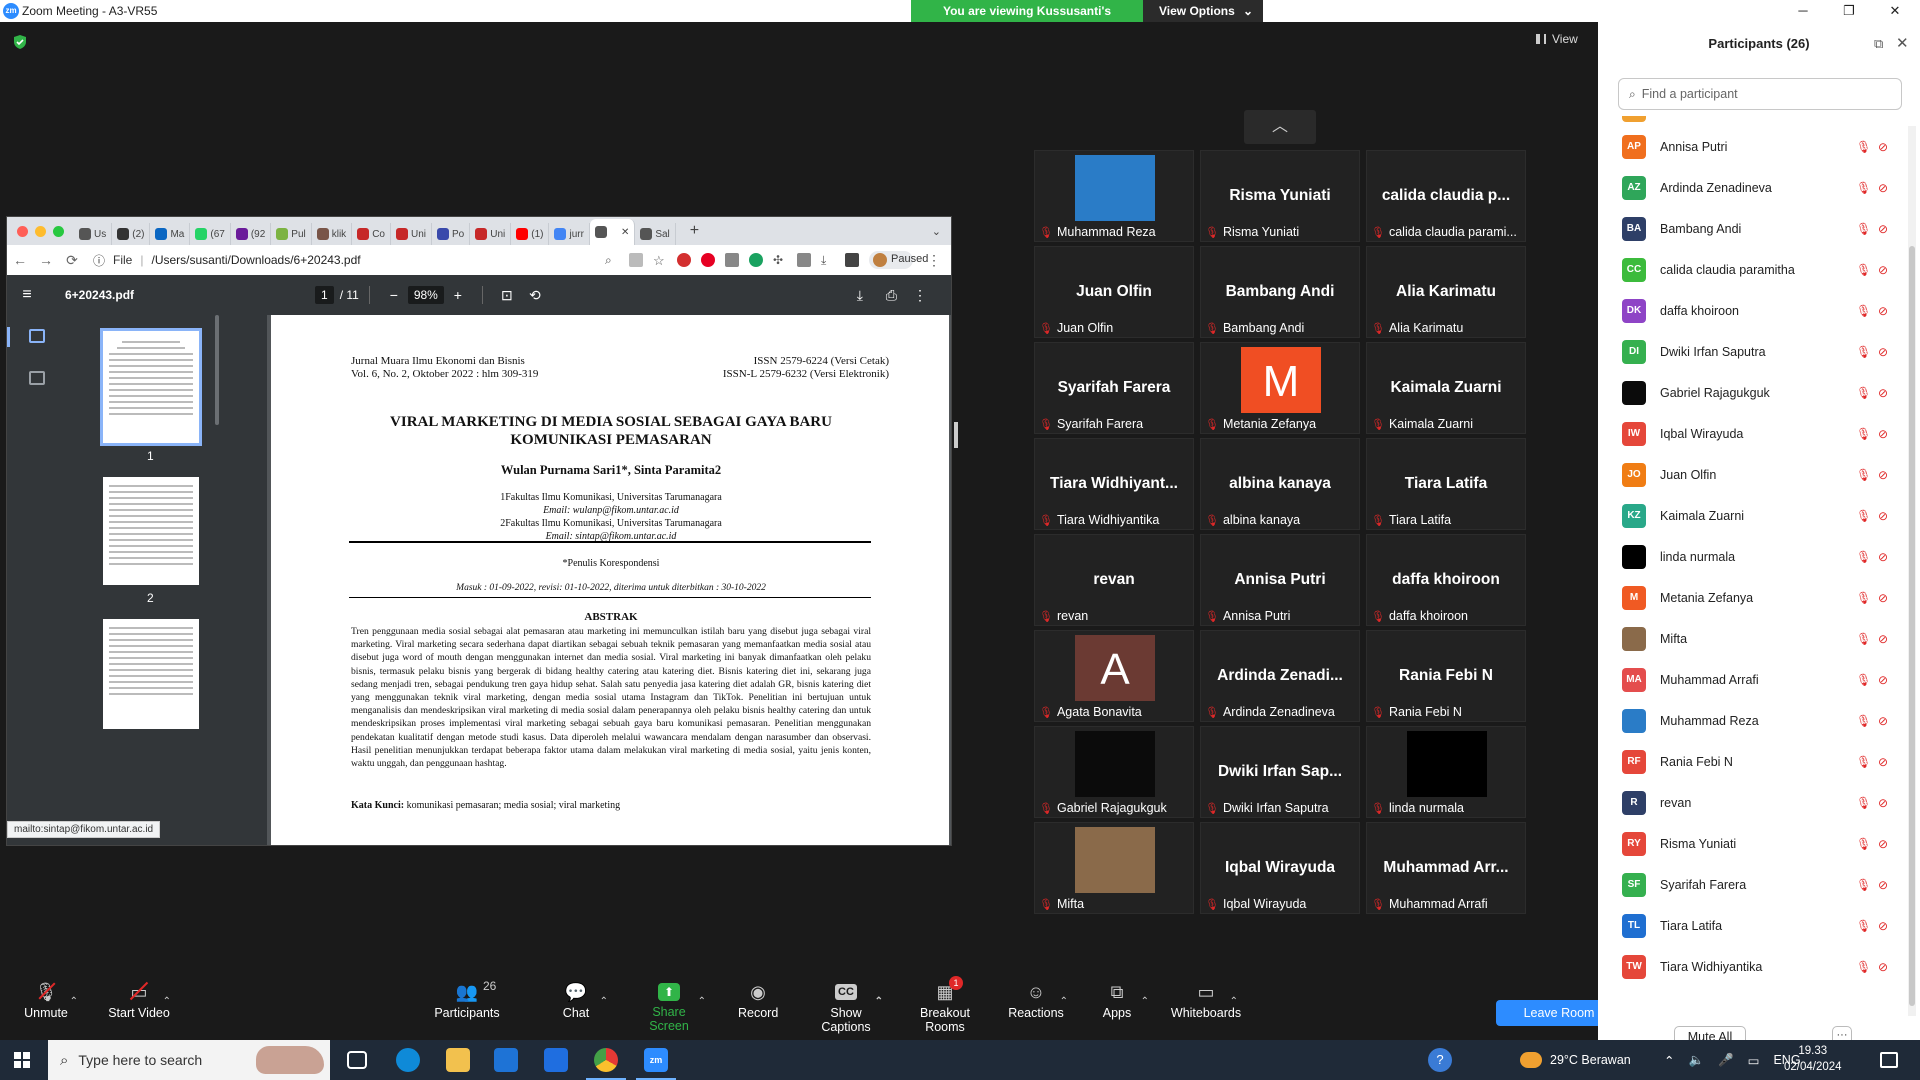  I want to click on taskbar-clock: 19.33 02/04/2024, so click(1813, 1059).